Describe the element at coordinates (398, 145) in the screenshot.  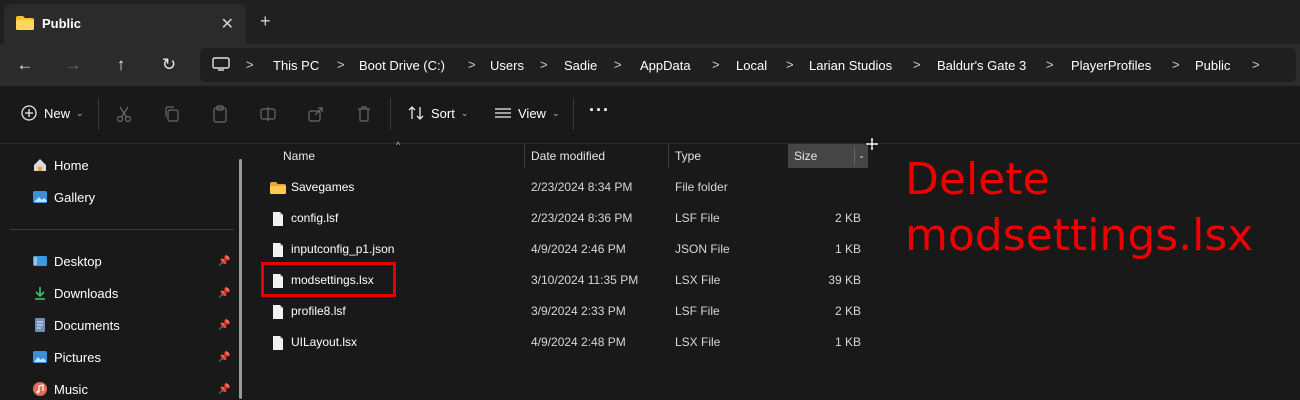
I see `sort-ascending-icon: ^` at that location.